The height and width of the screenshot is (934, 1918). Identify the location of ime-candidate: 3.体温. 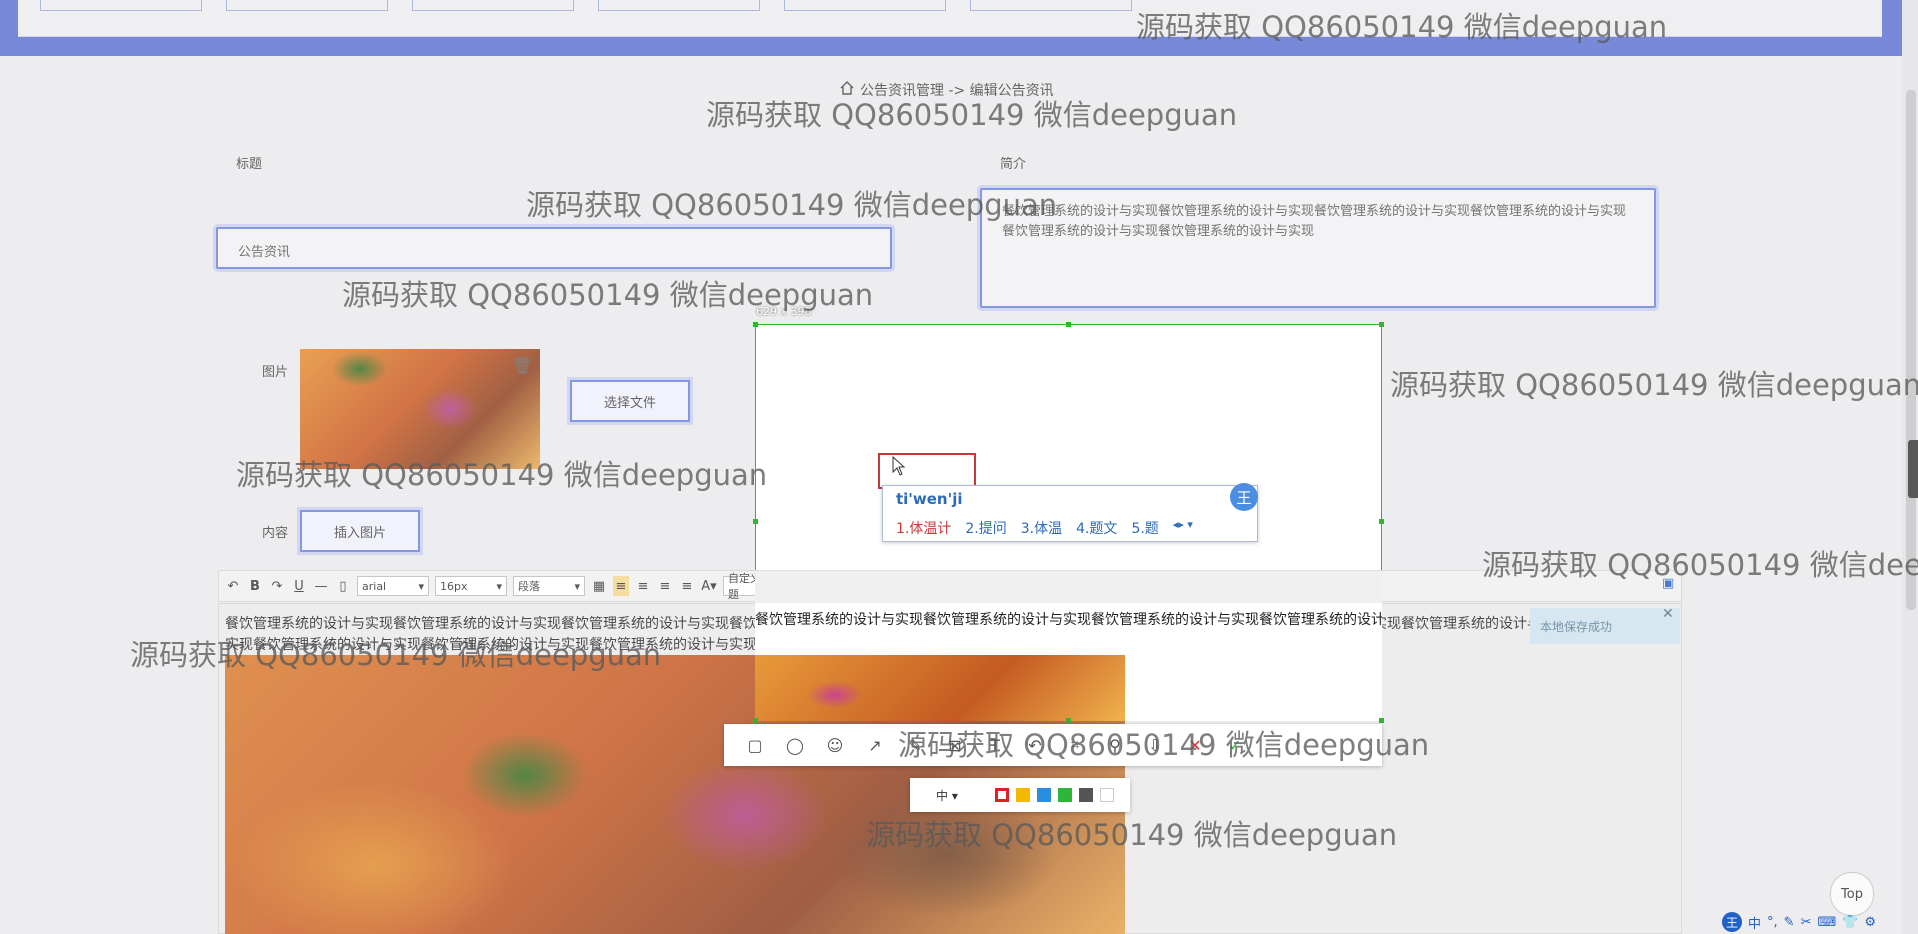
(1041, 528).